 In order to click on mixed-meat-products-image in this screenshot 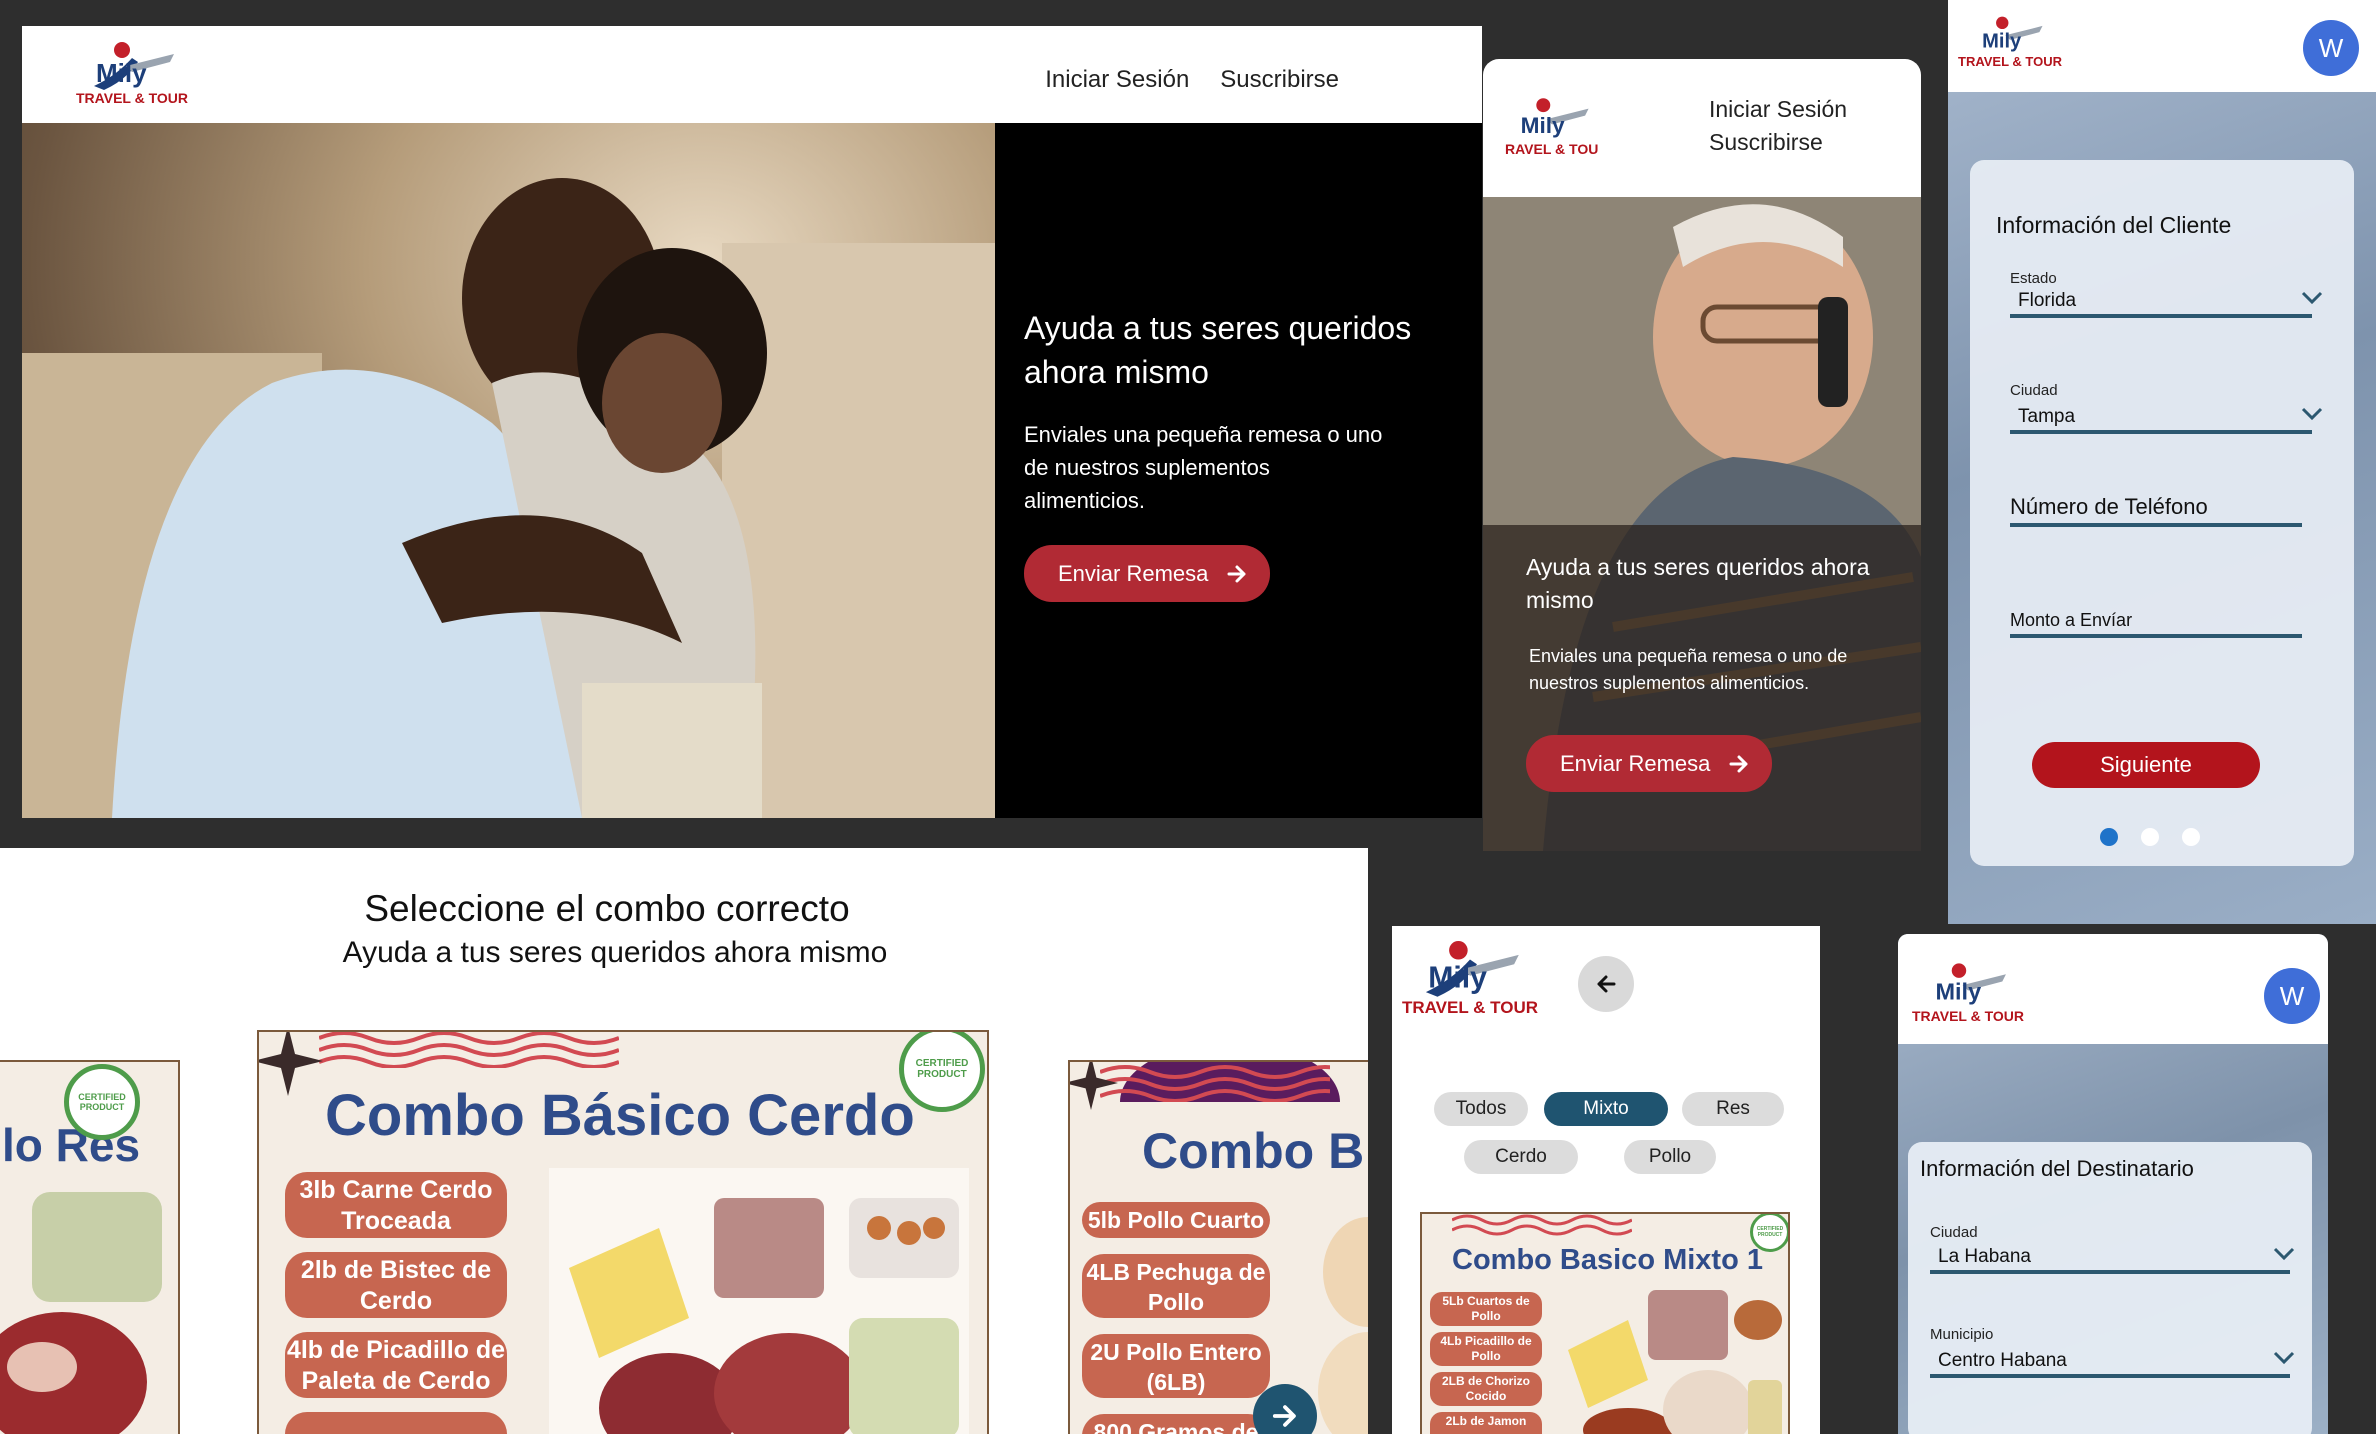, I will do `click(1675, 1362)`.